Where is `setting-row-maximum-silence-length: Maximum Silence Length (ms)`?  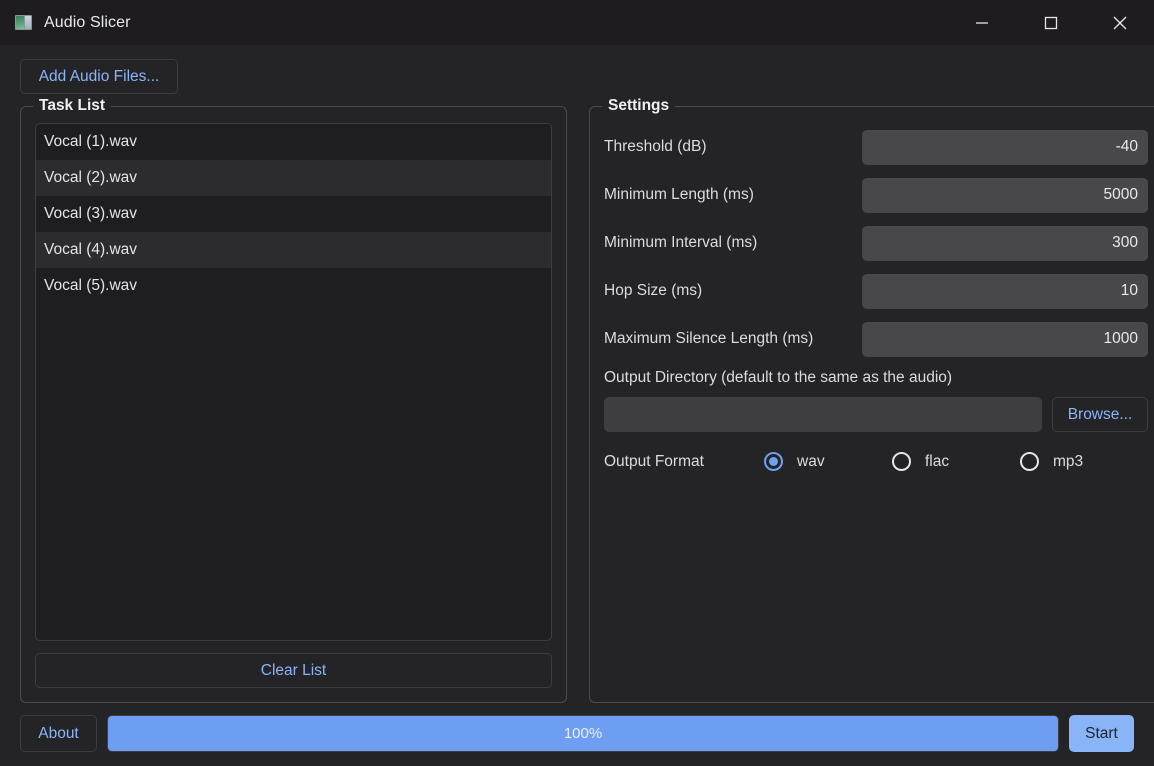
setting-row-maximum-silence-length: Maximum Silence Length (ms) is located at coordinates (876, 339).